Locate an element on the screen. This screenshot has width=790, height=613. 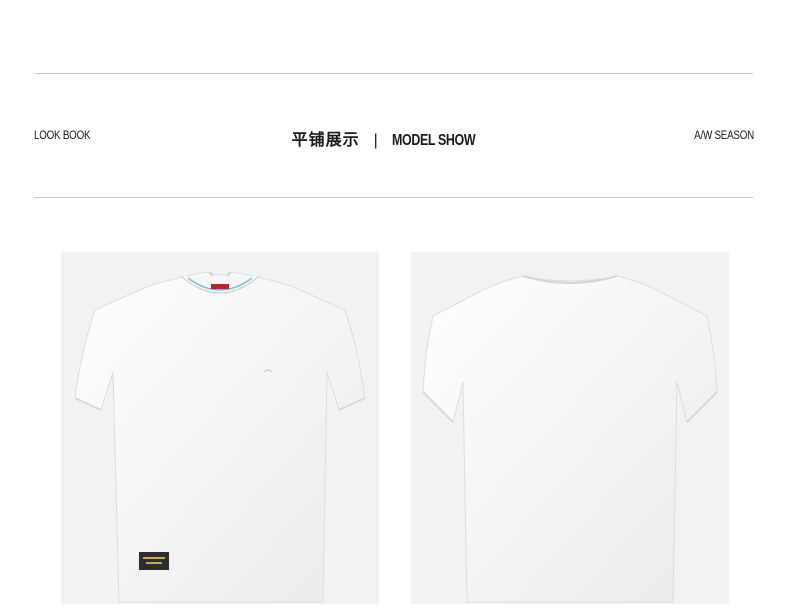
section-title: 平铺展示 | MODEL SHOW is located at coordinates (395, 138).